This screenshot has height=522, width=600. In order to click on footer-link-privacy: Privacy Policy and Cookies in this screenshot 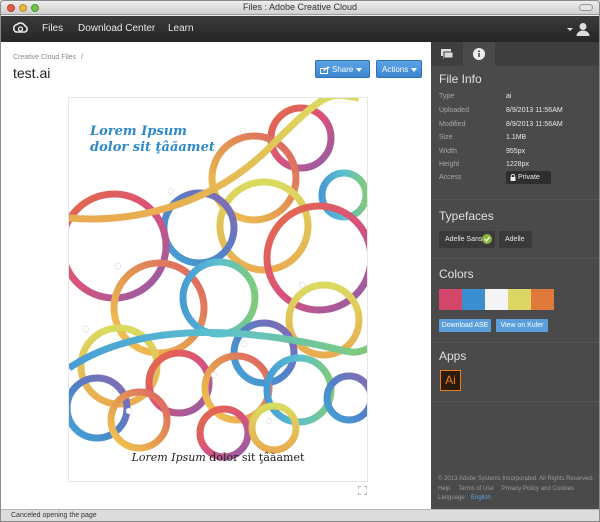, I will do `click(538, 489)`.